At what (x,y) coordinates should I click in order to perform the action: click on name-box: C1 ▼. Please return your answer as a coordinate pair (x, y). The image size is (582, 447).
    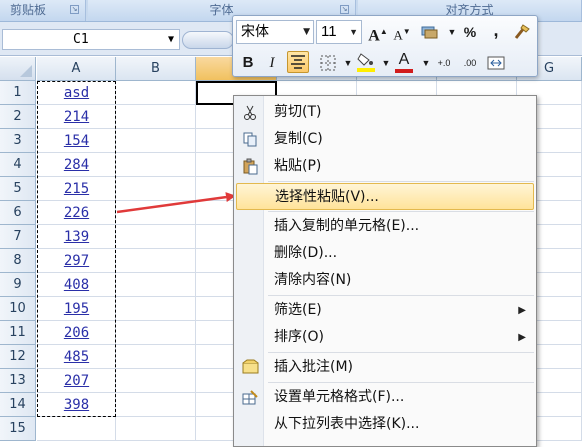
    Looking at the image, I should click on (91, 39).